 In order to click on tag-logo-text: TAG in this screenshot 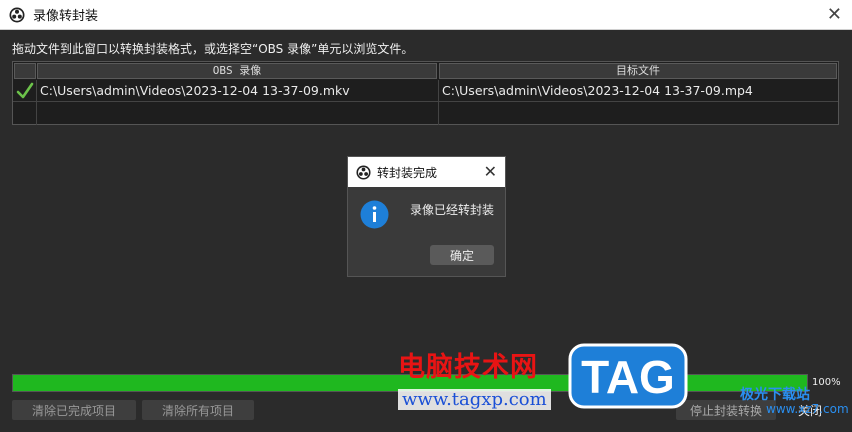, I will do `click(628, 377)`.